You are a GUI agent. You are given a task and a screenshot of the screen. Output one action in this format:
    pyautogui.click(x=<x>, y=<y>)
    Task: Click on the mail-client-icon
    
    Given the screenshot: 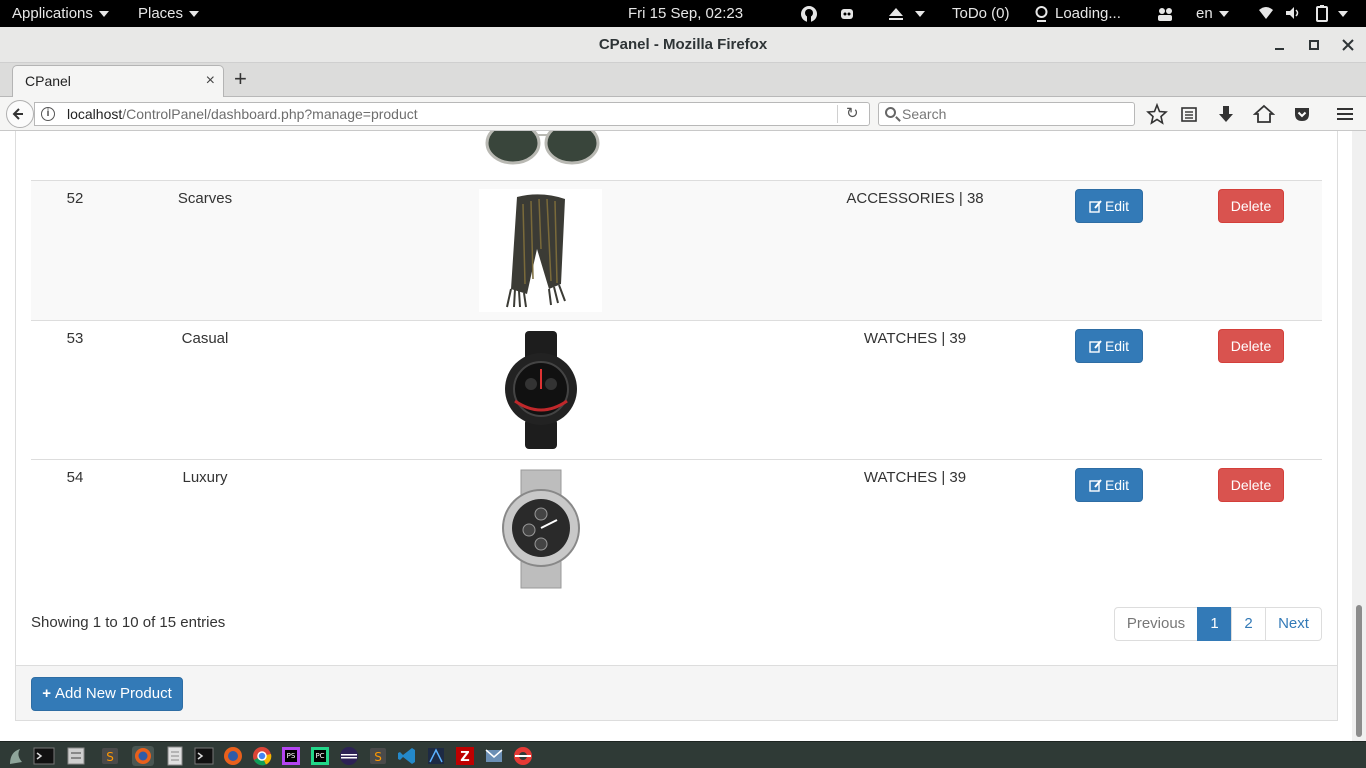 What is the action you would take?
    pyautogui.click(x=494, y=756)
    